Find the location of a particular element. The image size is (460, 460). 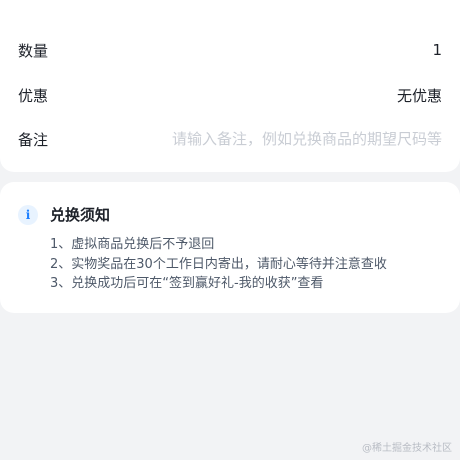

watermark: @稀土掘金技术社区 is located at coordinates (407, 448).